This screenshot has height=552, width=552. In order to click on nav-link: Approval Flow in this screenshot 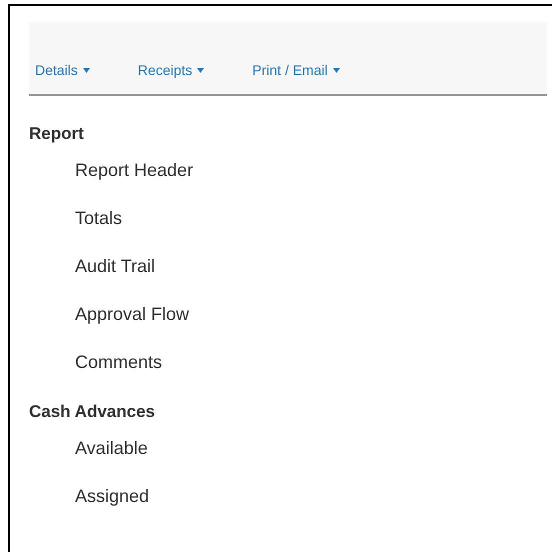, I will do `click(132, 314)`.